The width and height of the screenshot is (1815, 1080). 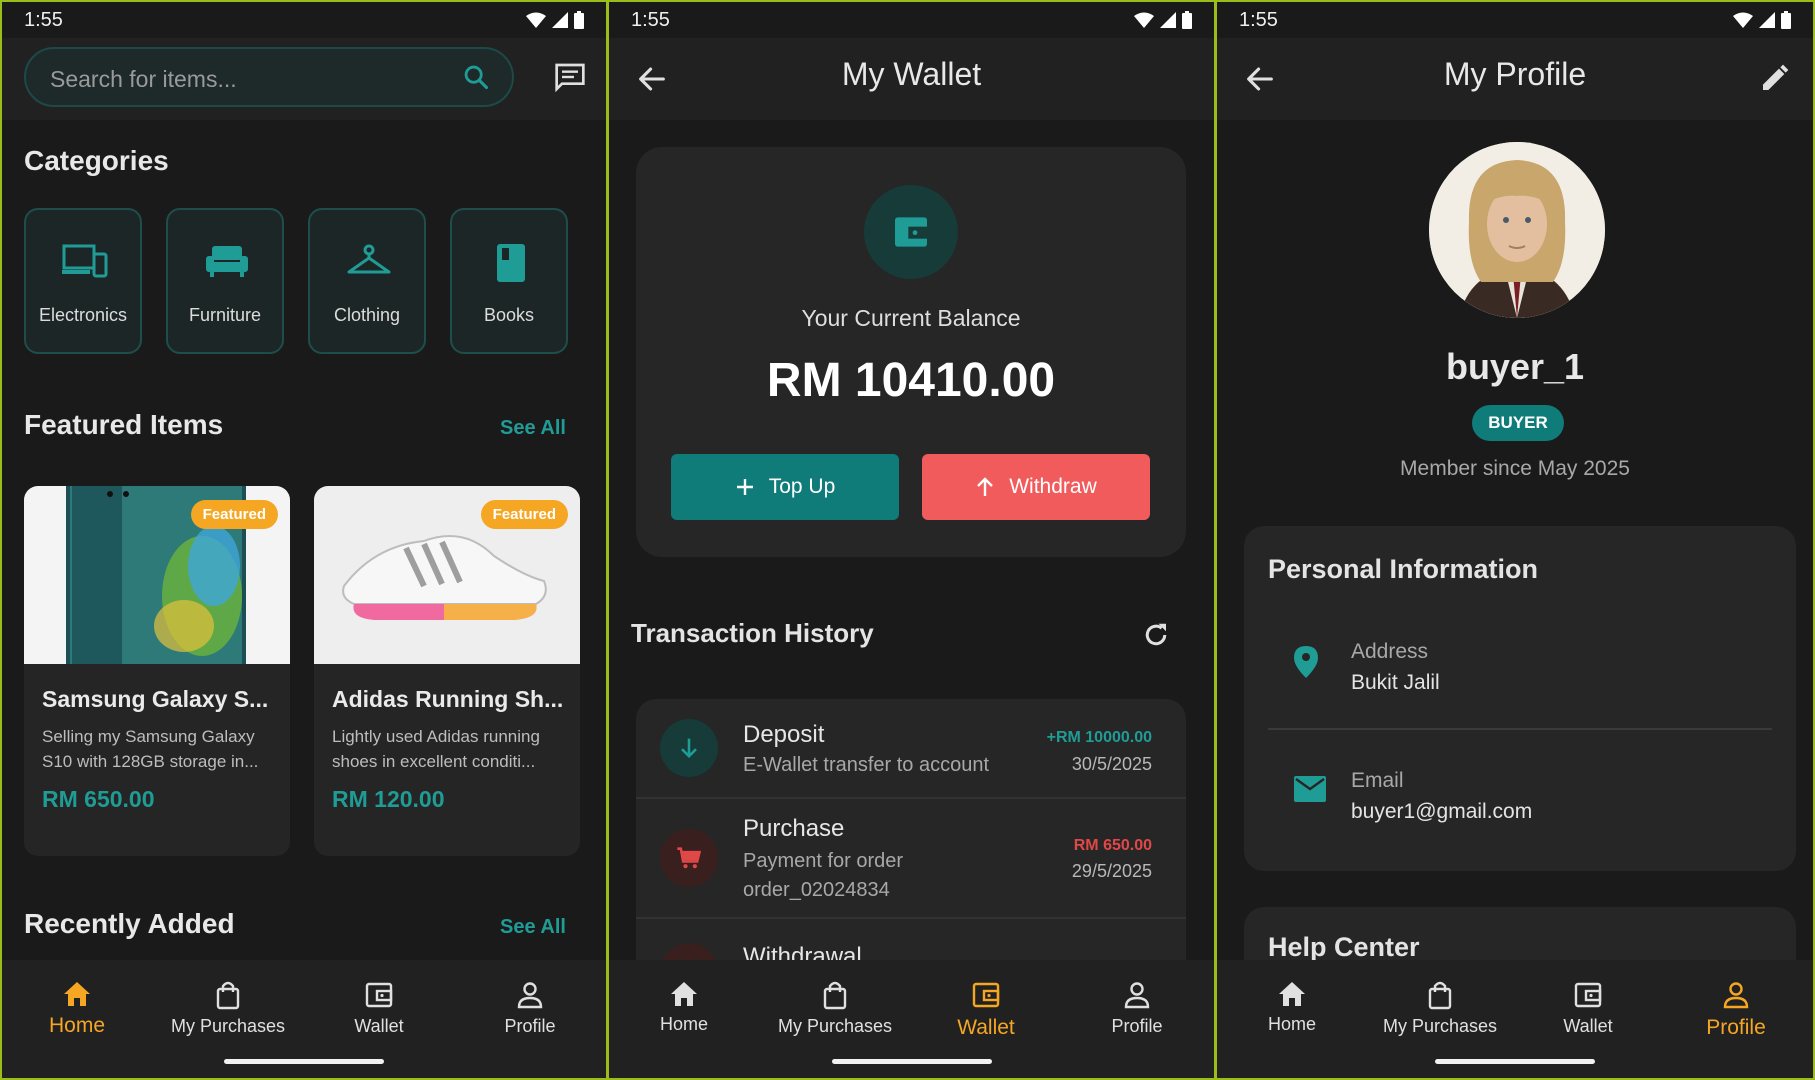 What do you see at coordinates (1111, 871) in the screenshot?
I see `transaction-date: 29/5/2025` at bounding box center [1111, 871].